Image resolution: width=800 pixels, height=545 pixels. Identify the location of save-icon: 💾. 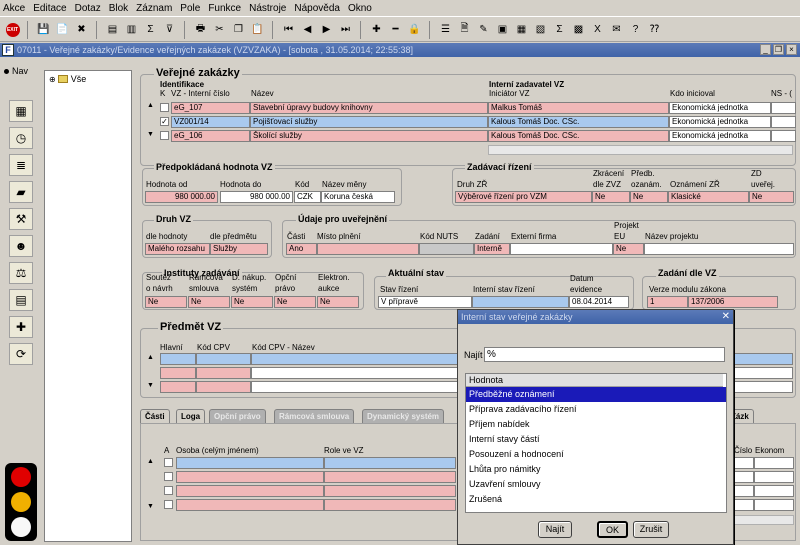
(43, 29).